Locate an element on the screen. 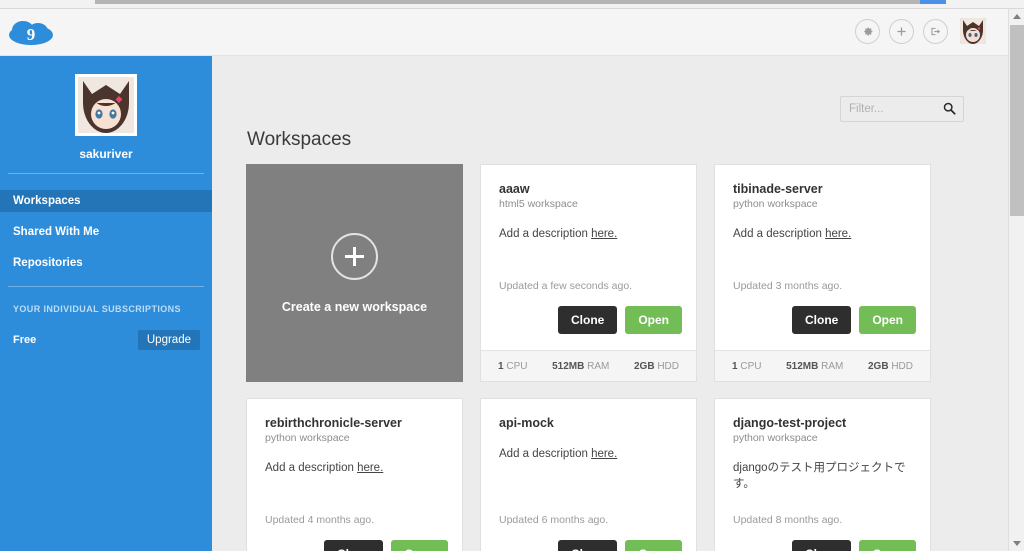 This screenshot has width=1024, height=551. filter-input is located at coordinates (893, 109).